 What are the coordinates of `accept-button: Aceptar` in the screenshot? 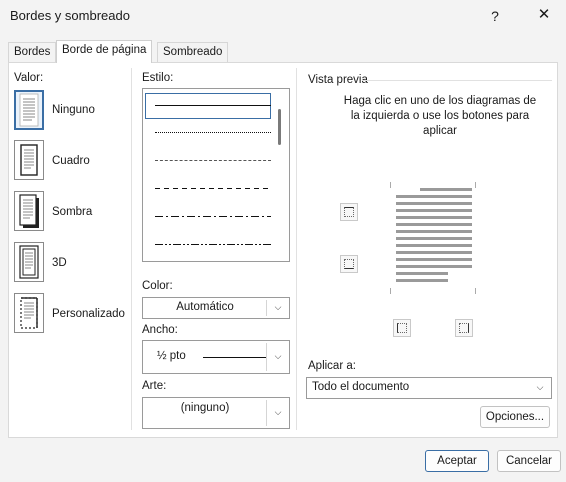 It's located at (457, 461).